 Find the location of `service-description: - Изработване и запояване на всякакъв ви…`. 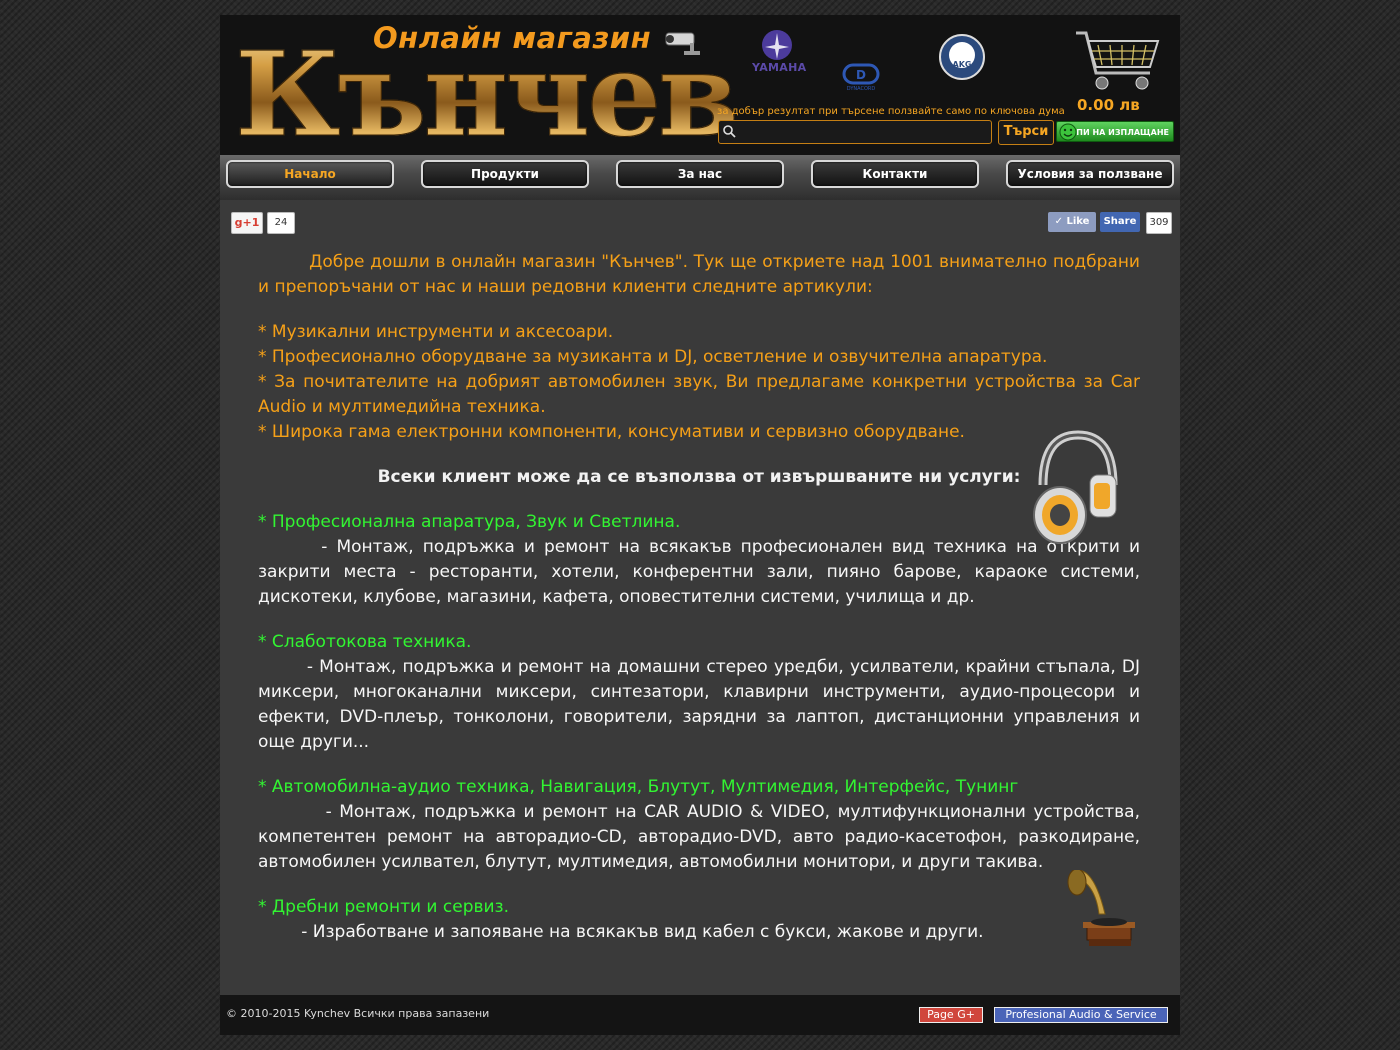

service-description: - Изработване и запояване на всякакъв ви… is located at coordinates (621, 932).